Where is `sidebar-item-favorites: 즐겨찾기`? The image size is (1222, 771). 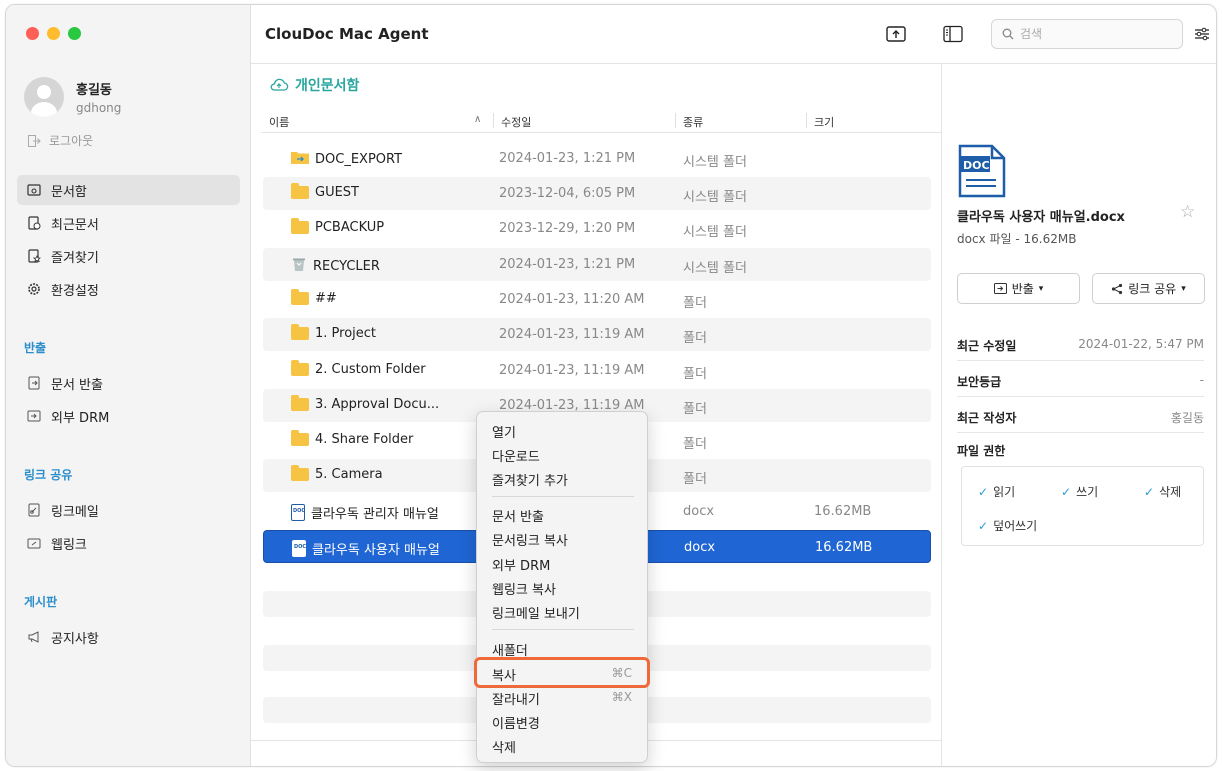 sidebar-item-favorites: 즐겨찾기 is located at coordinates (128, 256).